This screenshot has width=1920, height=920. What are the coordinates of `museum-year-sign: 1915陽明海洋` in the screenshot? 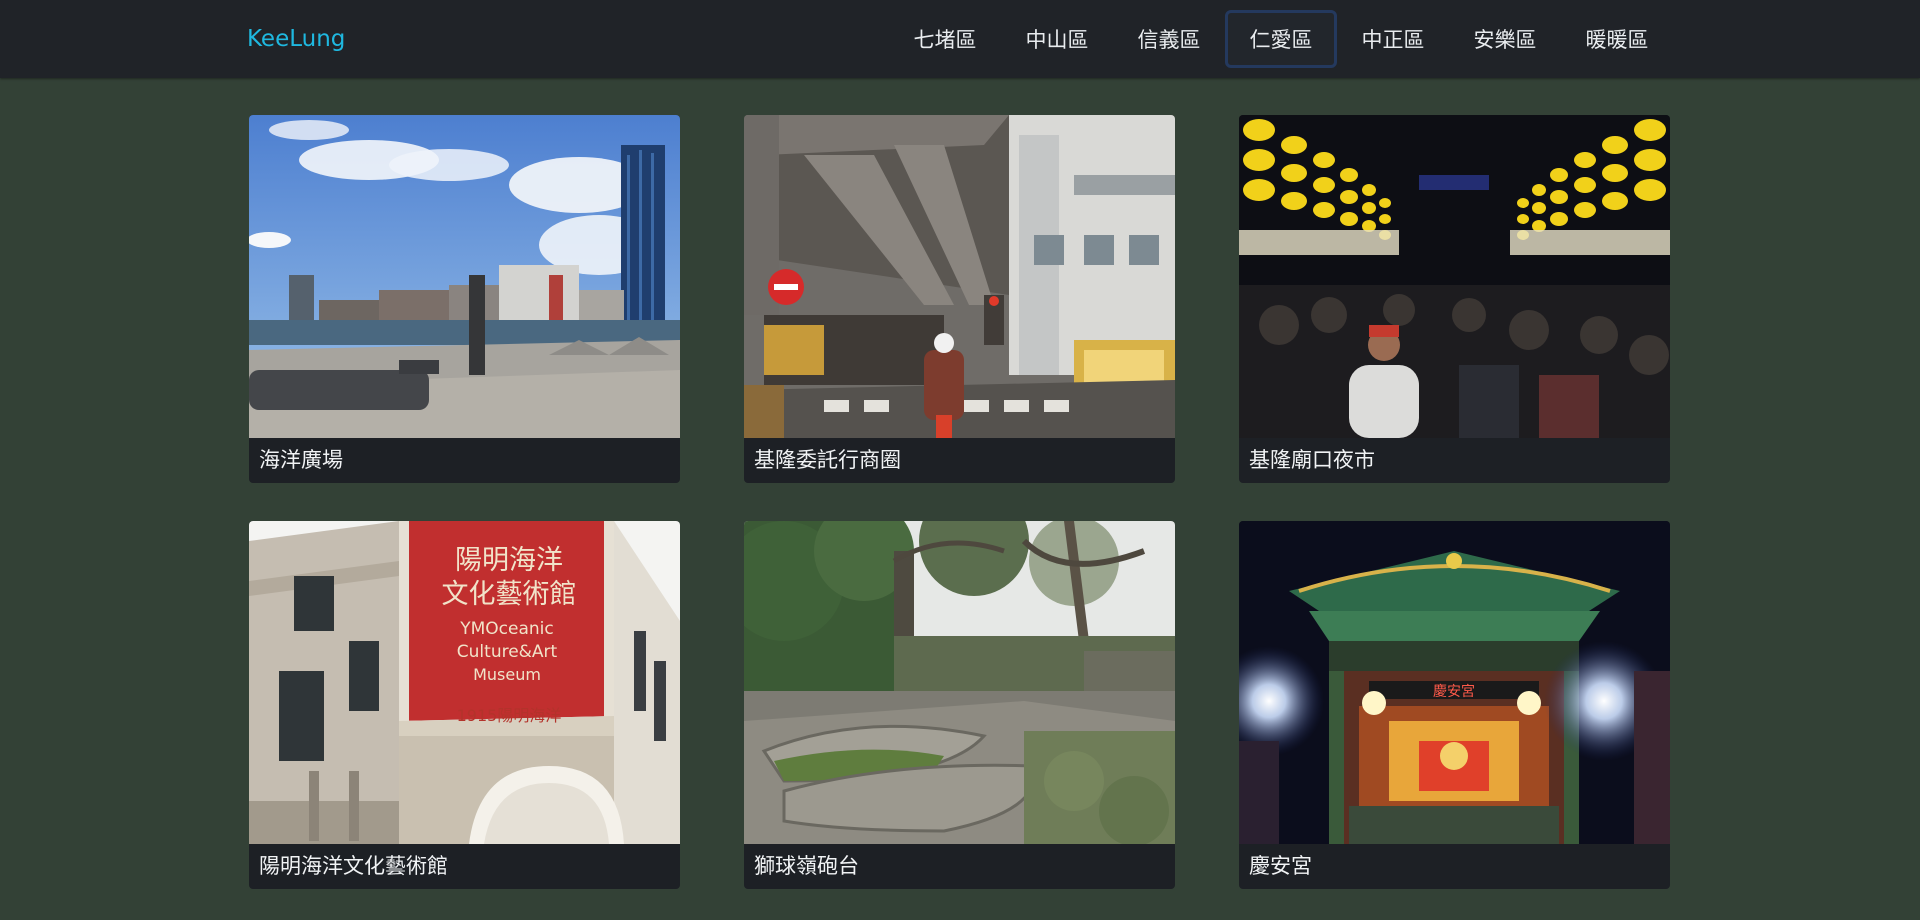 It's located at (509, 715).